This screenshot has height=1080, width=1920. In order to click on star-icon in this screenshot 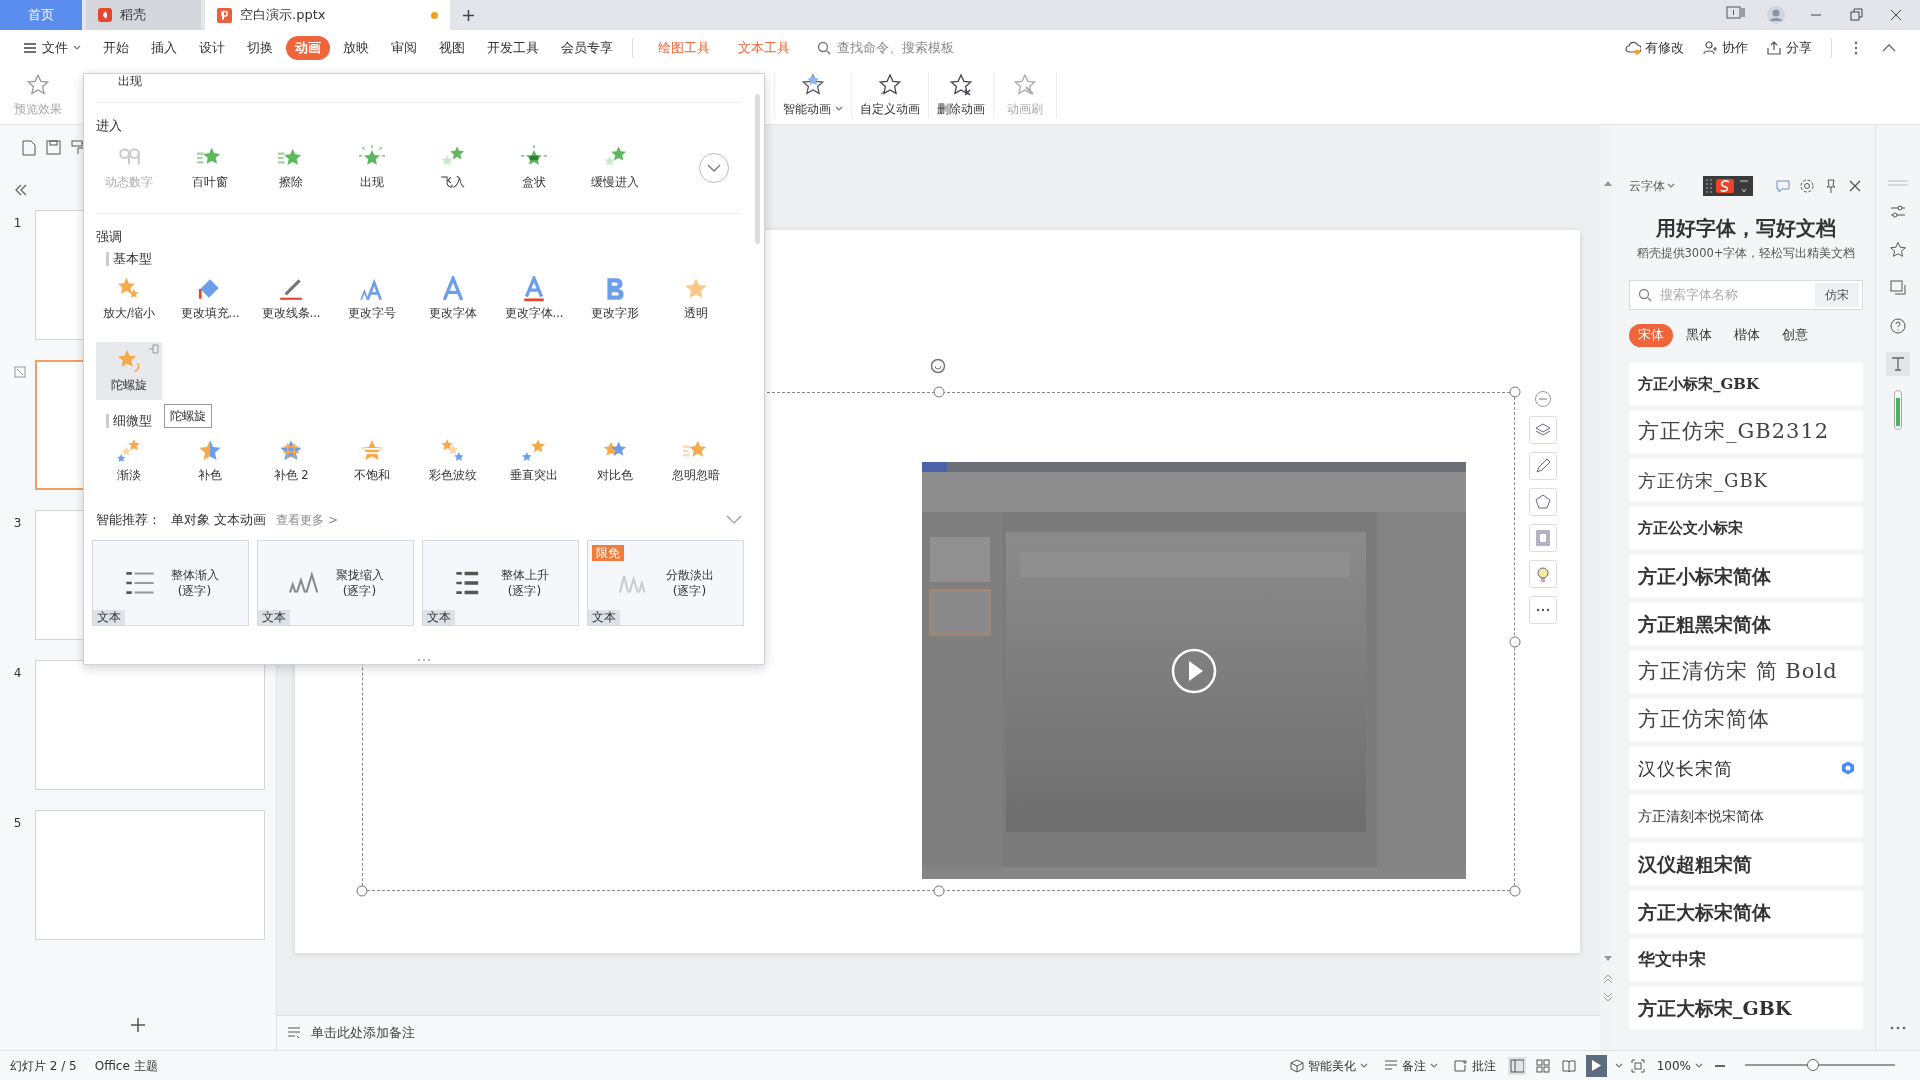, I will do `click(1898, 250)`.